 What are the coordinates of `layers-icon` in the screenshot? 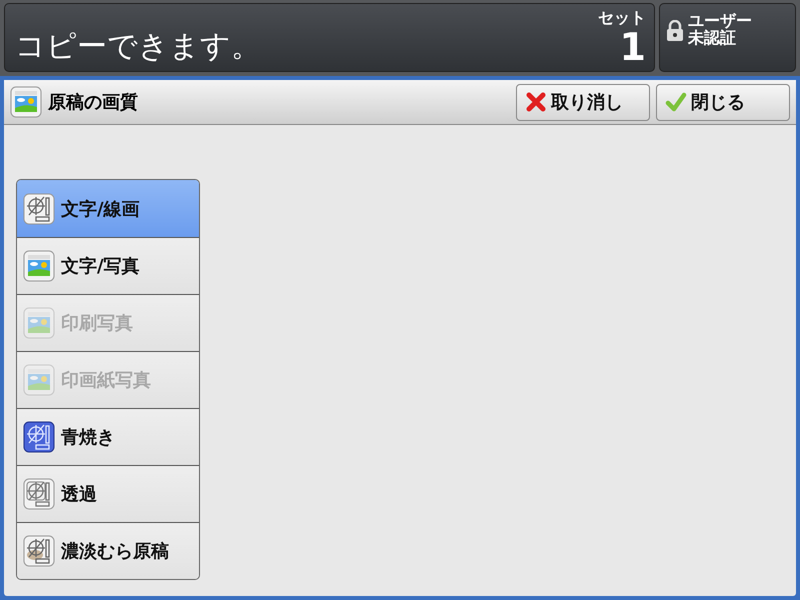 It's located at (39, 494).